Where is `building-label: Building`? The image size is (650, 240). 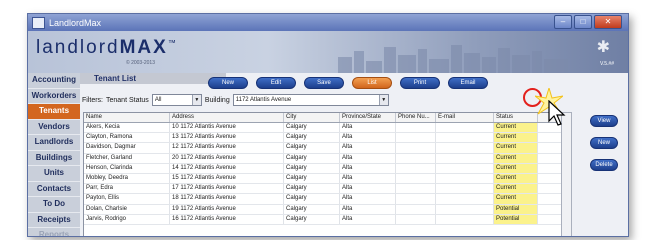
building-label: Building is located at coordinates (217, 100).